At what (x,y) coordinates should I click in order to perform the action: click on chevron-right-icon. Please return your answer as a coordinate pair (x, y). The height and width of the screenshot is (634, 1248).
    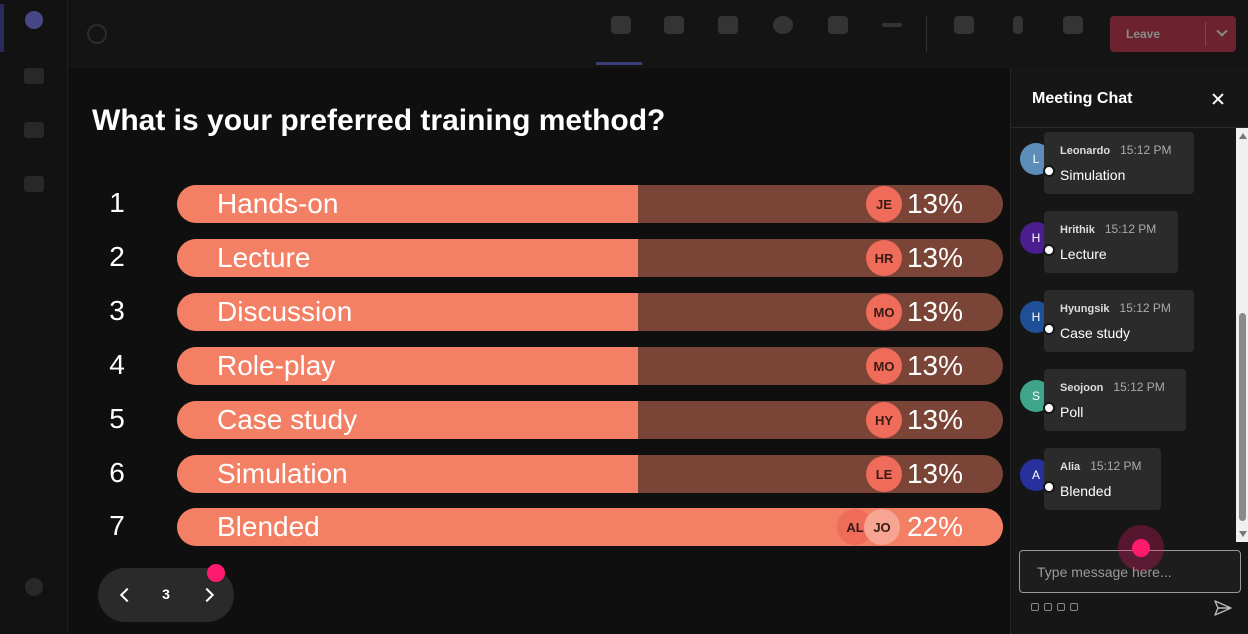
    Looking at the image, I should click on (207, 595).